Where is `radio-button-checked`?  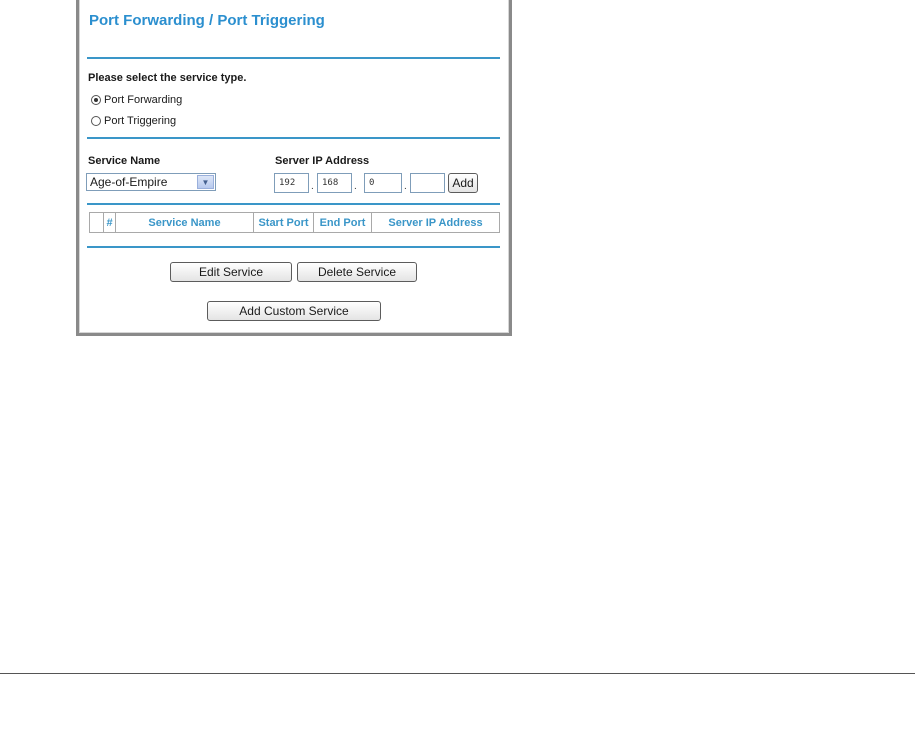 radio-button-checked is located at coordinates (96, 100).